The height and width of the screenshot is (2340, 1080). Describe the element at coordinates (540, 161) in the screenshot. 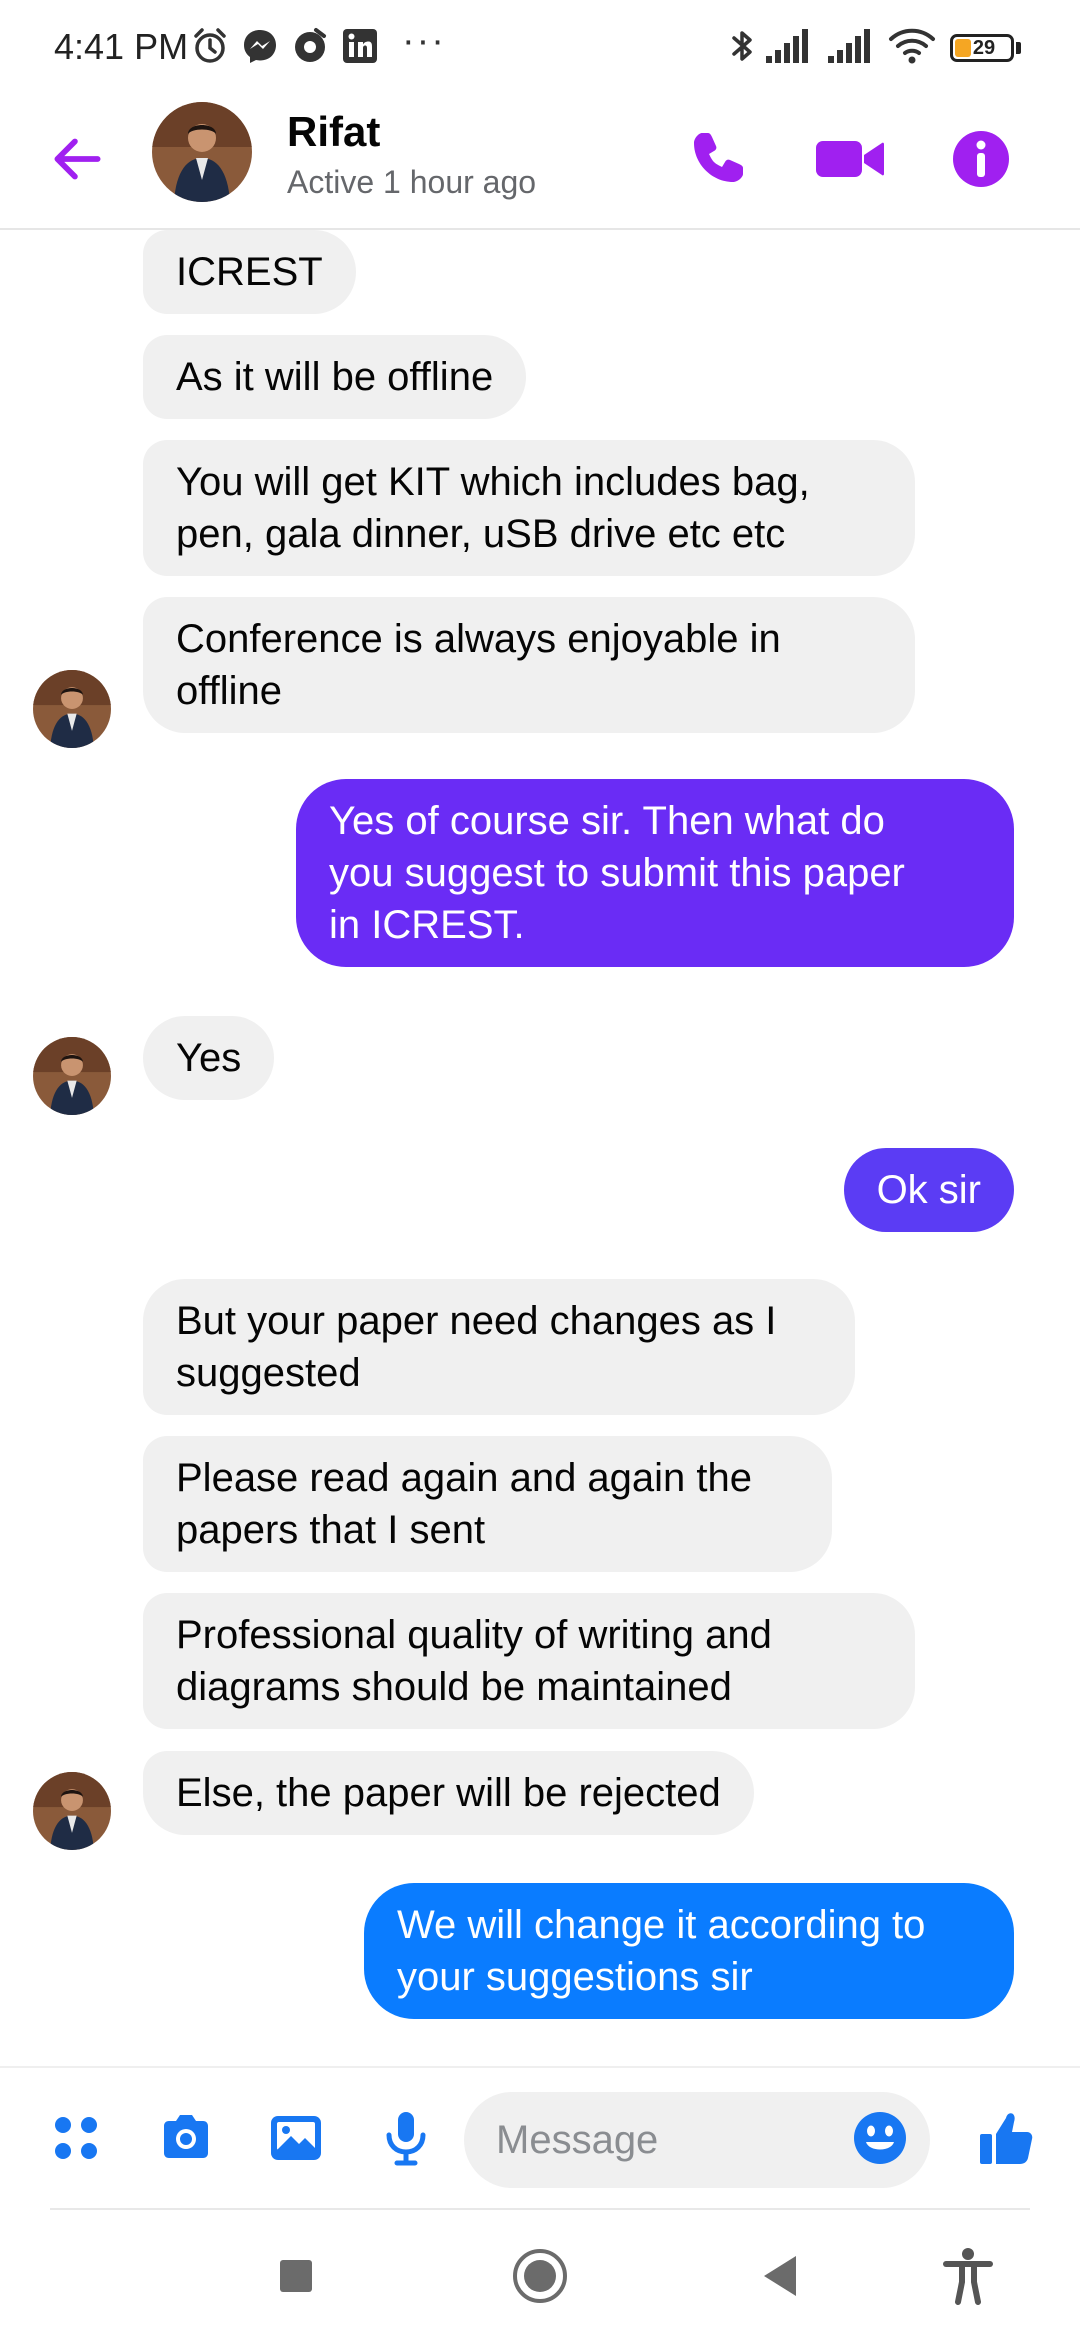

I see `chat-header: Rifat Active 1 hour ago` at that location.